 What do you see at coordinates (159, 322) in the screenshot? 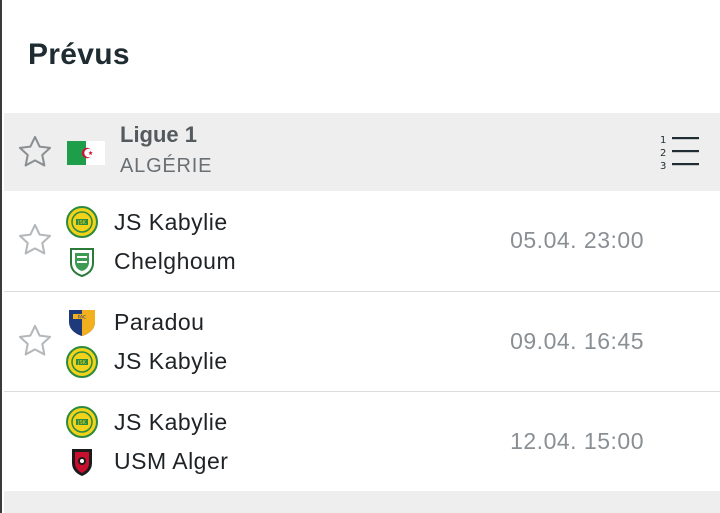
I see `home-team-name: Paradou` at bounding box center [159, 322].